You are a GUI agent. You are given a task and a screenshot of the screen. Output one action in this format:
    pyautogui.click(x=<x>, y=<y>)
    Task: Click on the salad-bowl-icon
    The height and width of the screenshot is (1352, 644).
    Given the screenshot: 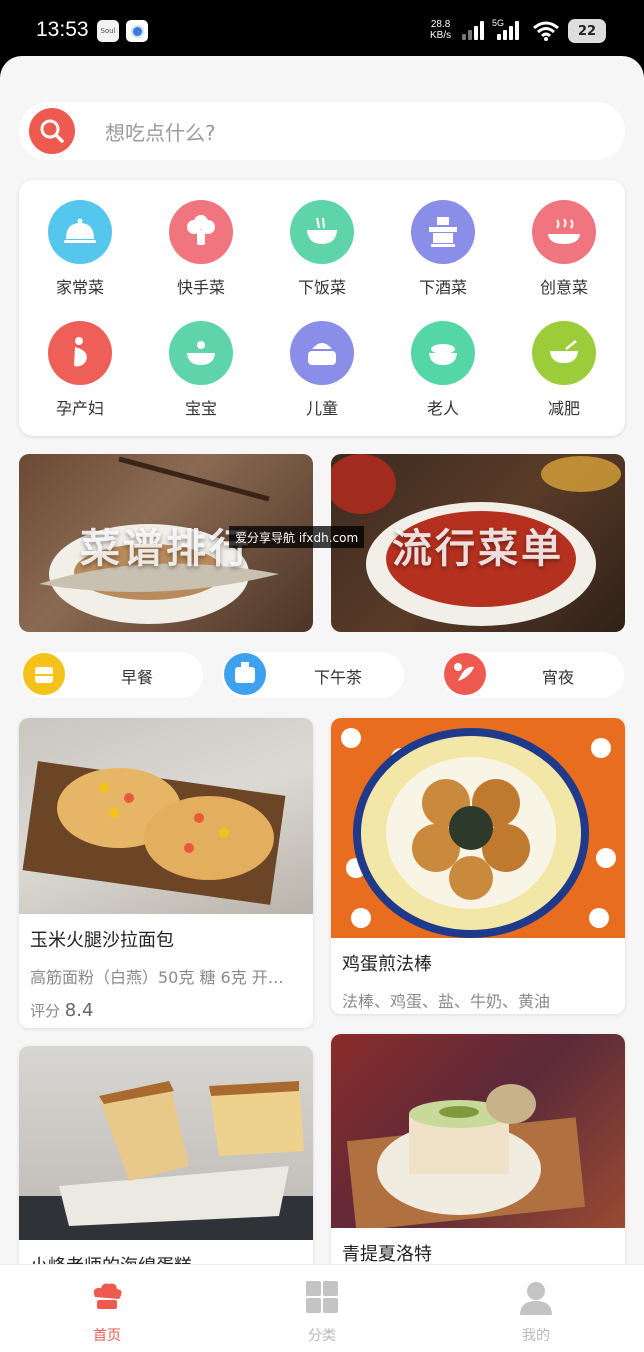 What is the action you would take?
    pyautogui.click(x=564, y=353)
    